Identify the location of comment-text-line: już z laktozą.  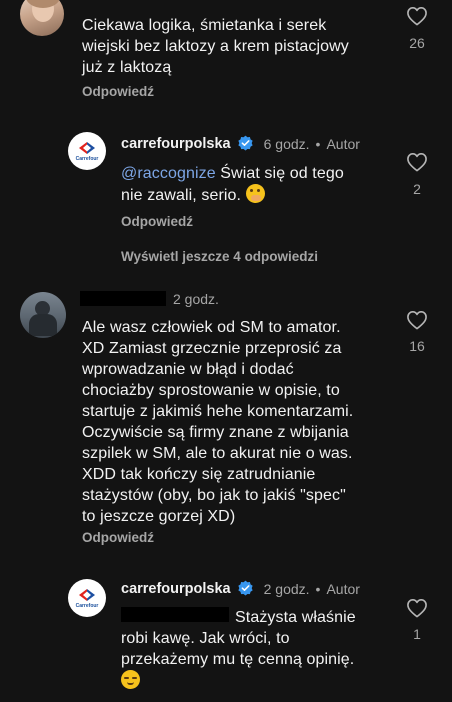
(127, 67).